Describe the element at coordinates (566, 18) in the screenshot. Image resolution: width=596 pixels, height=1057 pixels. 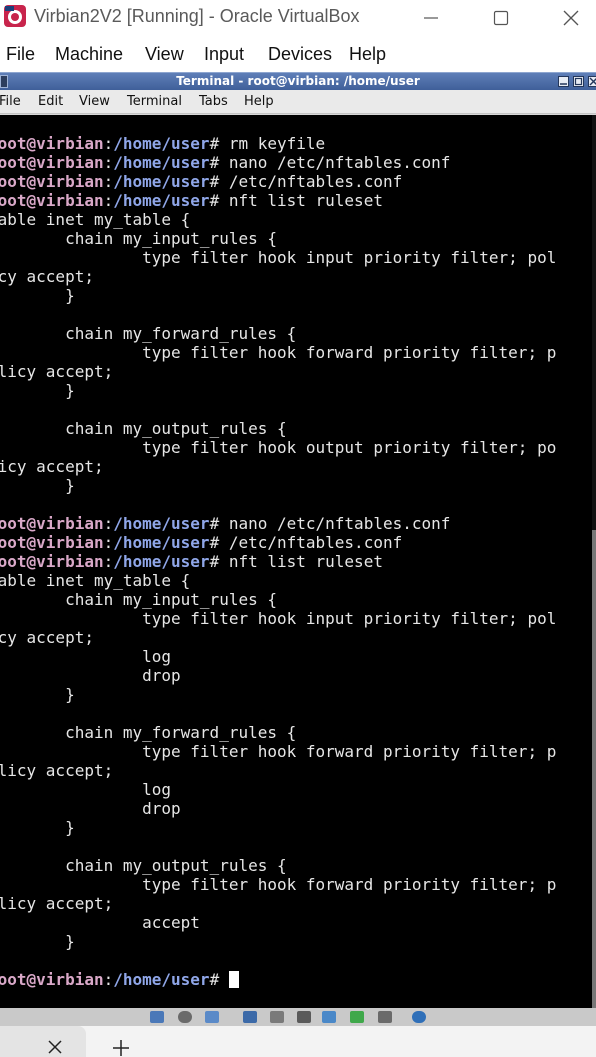
I see `close-button` at that location.